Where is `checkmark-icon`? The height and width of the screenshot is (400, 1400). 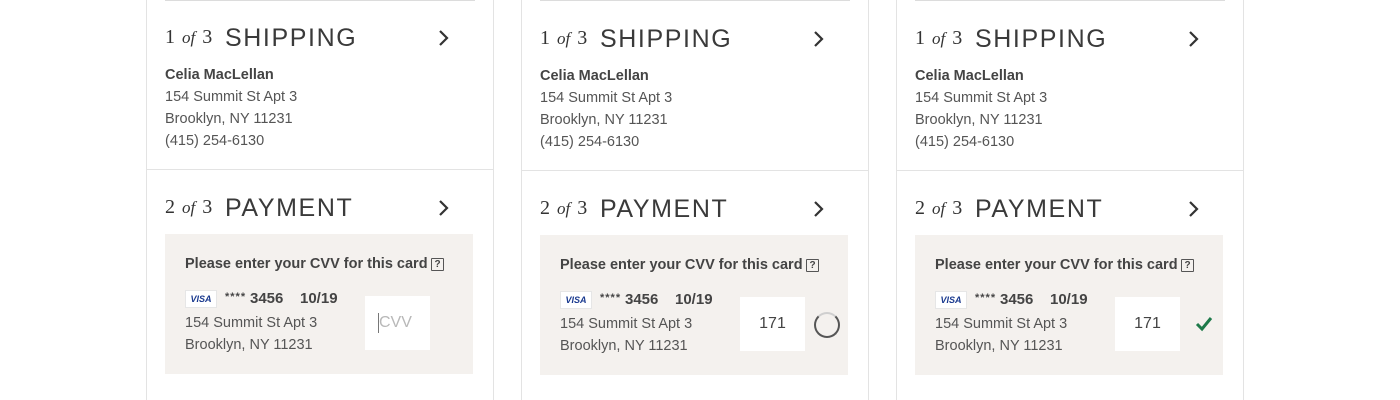 checkmark-icon is located at coordinates (1204, 324).